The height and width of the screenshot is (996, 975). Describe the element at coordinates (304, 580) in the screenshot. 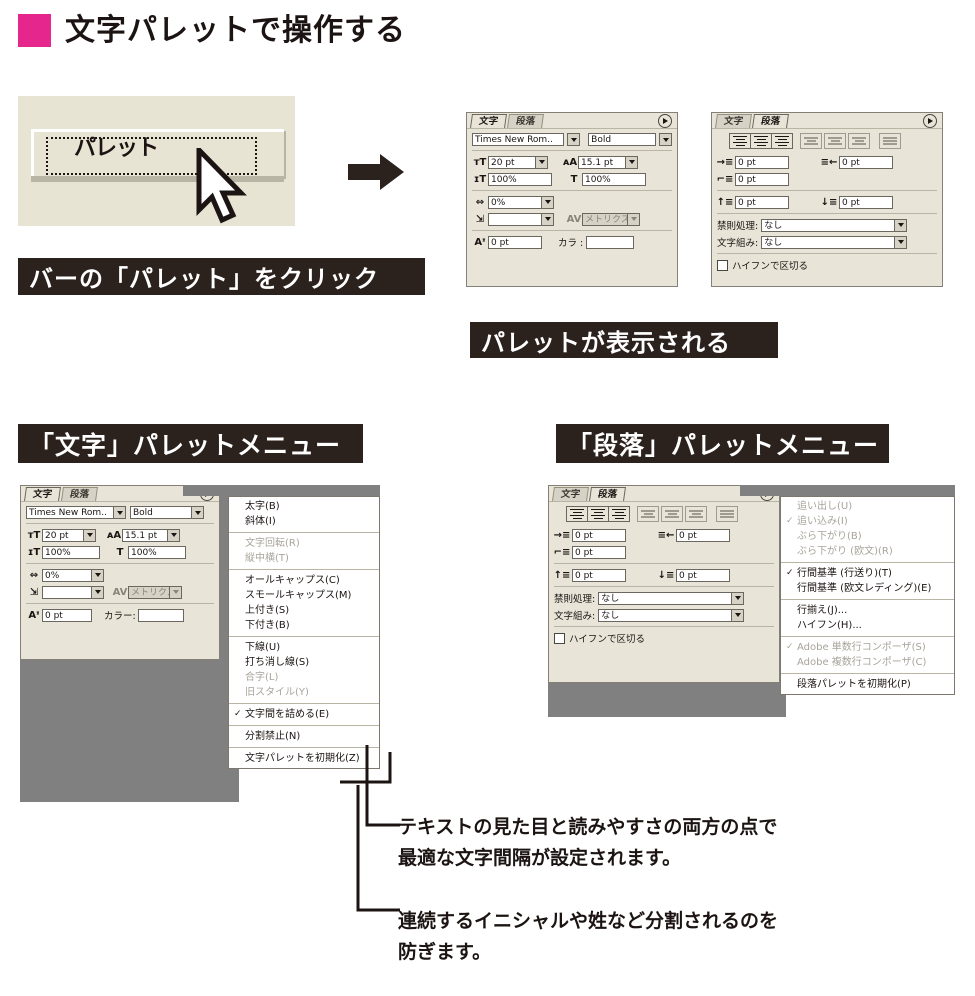

I see `menu-item: オールキャップス(C)` at that location.